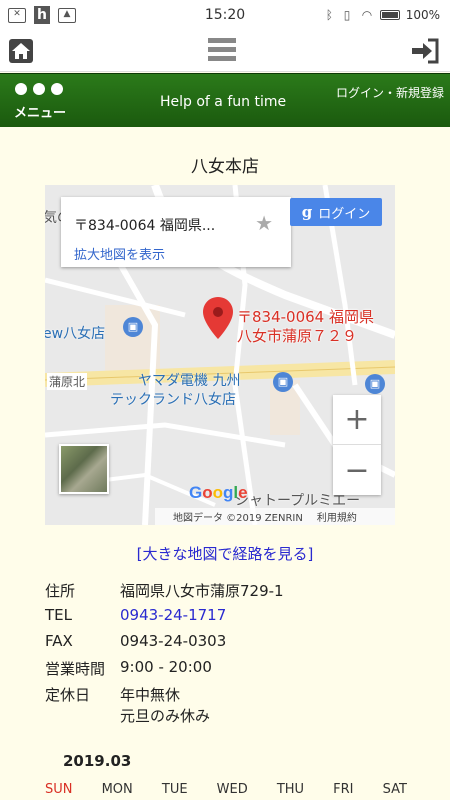 The width and height of the screenshot is (450, 800). What do you see at coordinates (343, 789) in the screenshot?
I see `weekday-fri: FRI` at bounding box center [343, 789].